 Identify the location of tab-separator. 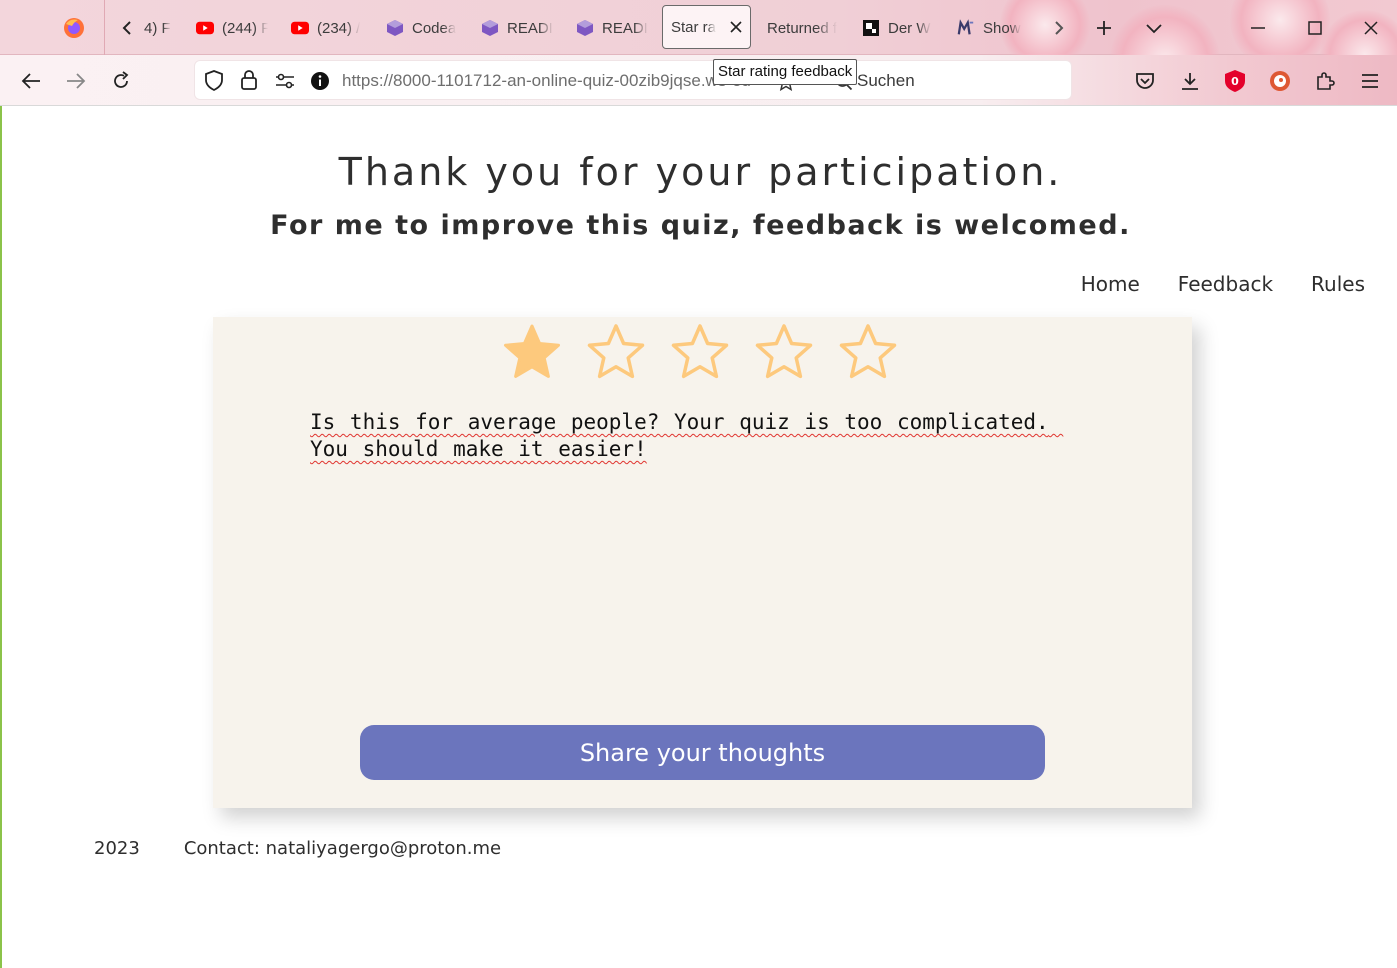
(104, 27).